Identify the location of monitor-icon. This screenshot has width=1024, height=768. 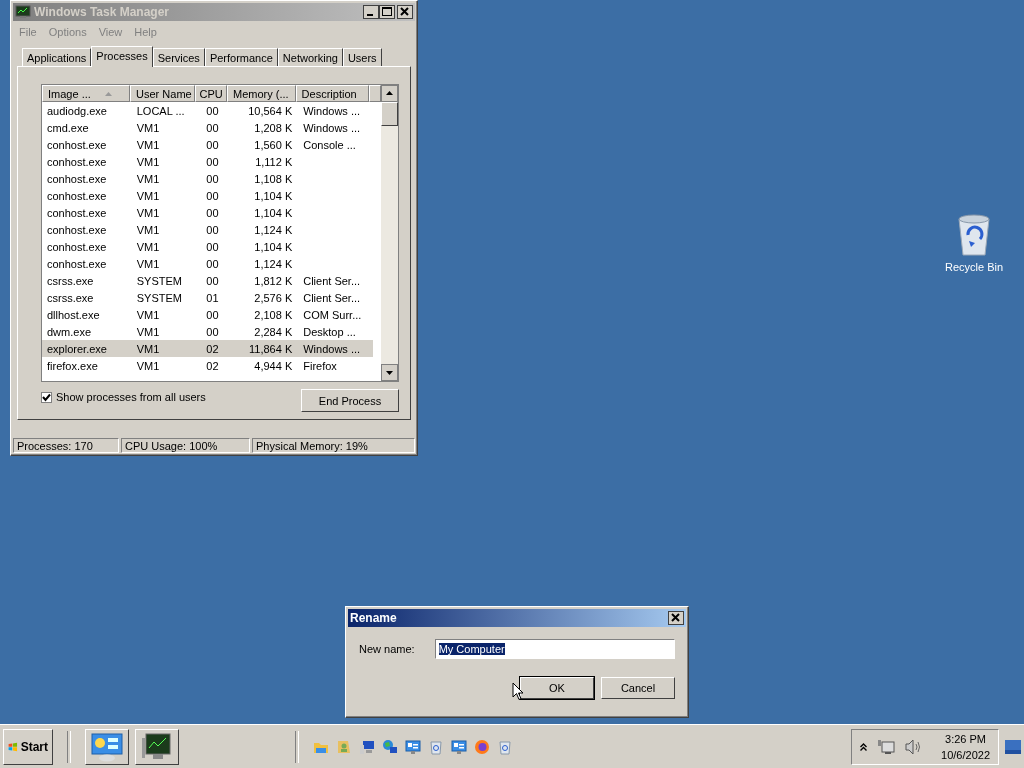
(367, 746).